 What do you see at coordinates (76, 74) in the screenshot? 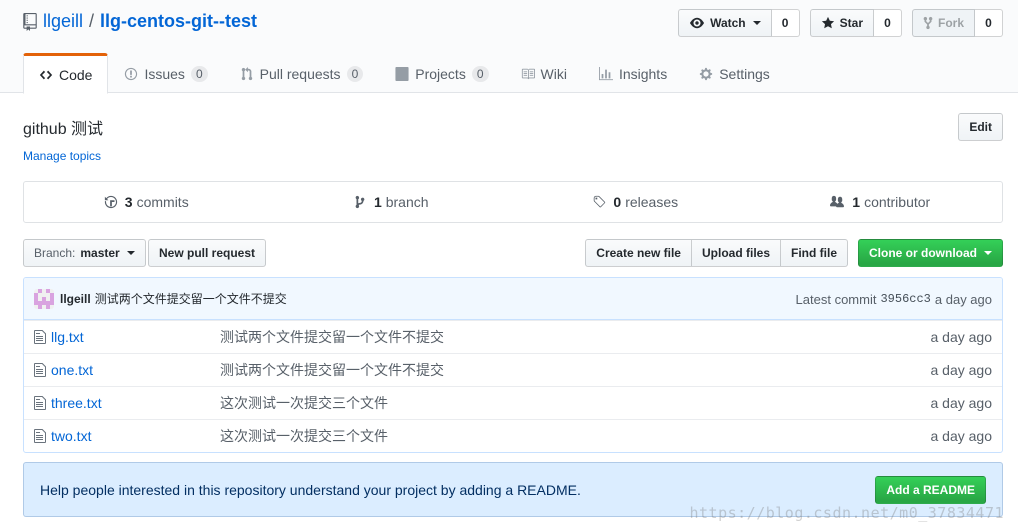
I see `tab-code-label: Code` at bounding box center [76, 74].